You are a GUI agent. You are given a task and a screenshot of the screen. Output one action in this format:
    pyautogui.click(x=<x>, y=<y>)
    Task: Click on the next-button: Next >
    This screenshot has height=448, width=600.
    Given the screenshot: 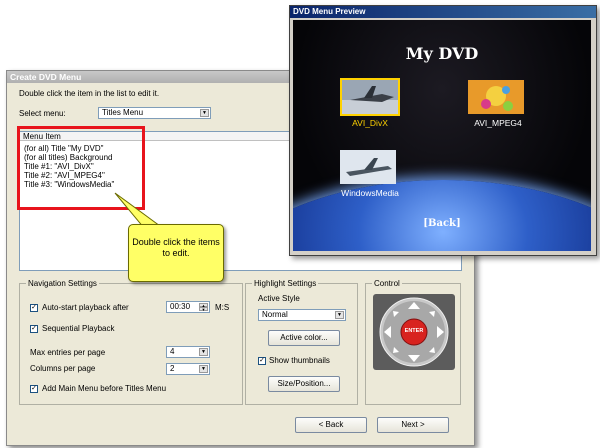 What is the action you would take?
    pyautogui.click(x=413, y=425)
    